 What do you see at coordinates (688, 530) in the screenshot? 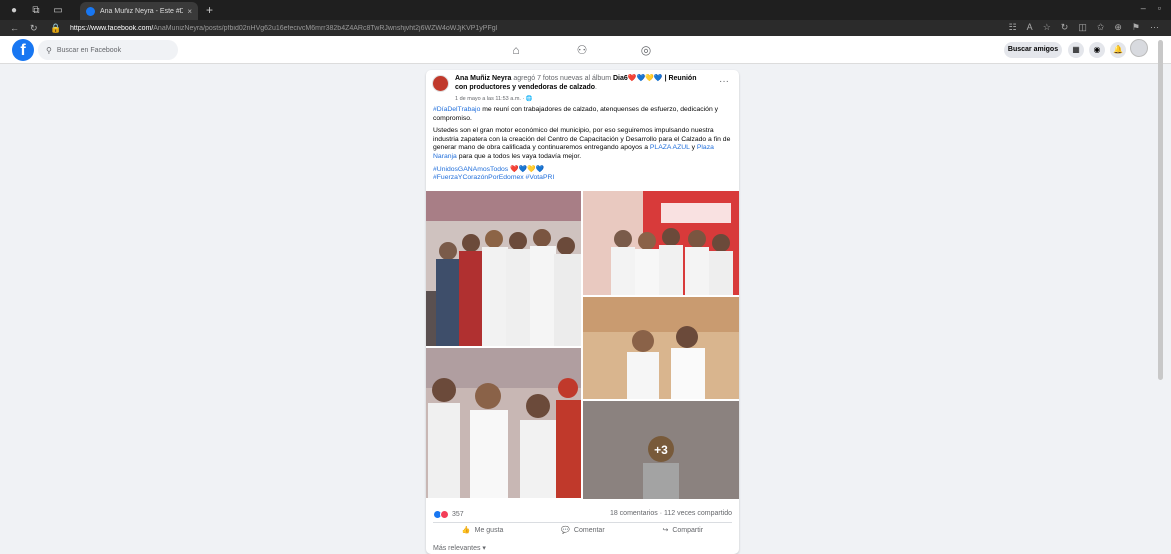
I see `share-label: Compartir` at bounding box center [688, 530].